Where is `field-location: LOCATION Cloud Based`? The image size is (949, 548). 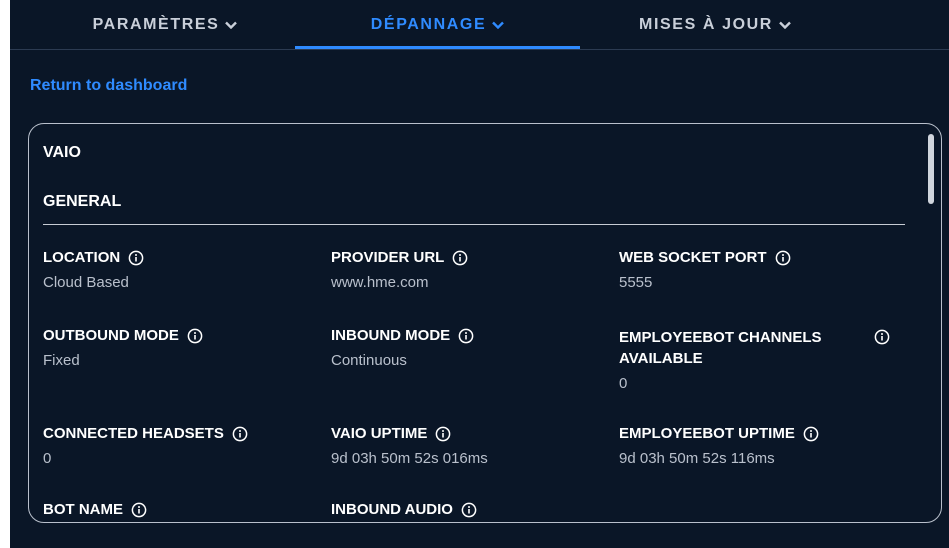
field-location: LOCATION Cloud Based is located at coordinates (178, 270).